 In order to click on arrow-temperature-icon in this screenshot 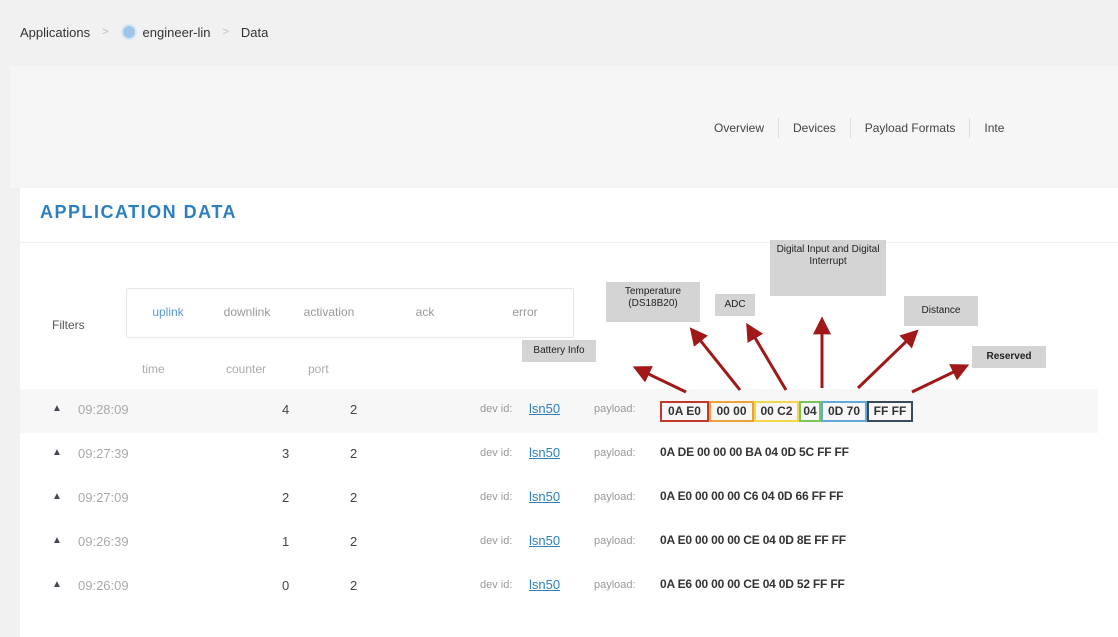, I will do `click(715, 359)`.